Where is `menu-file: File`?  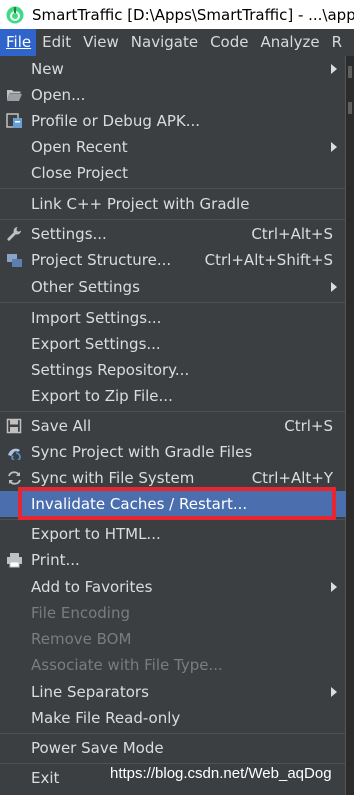
menu-file: File is located at coordinates (18, 42).